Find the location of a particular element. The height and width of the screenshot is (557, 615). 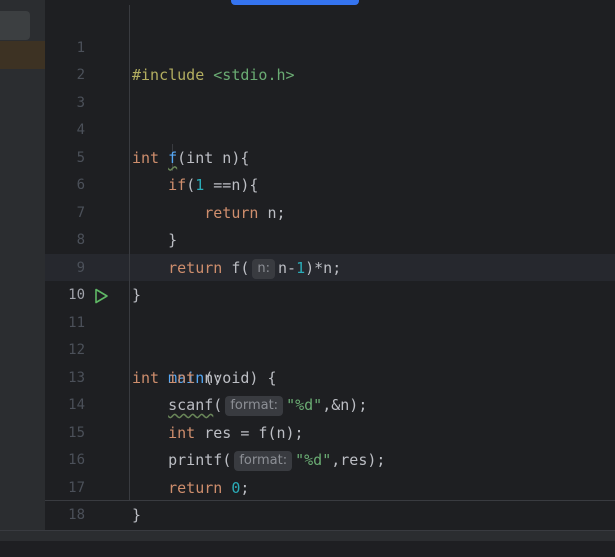

code-line: 3 is located at coordinates (330, 86).